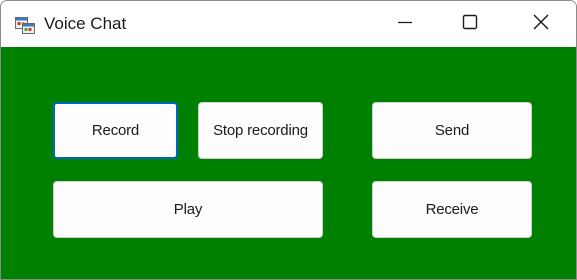 This screenshot has width=577, height=280. What do you see at coordinates (25, 24) in the screenshot?
I see `app-form-icon` at bounding box center [25, 24].